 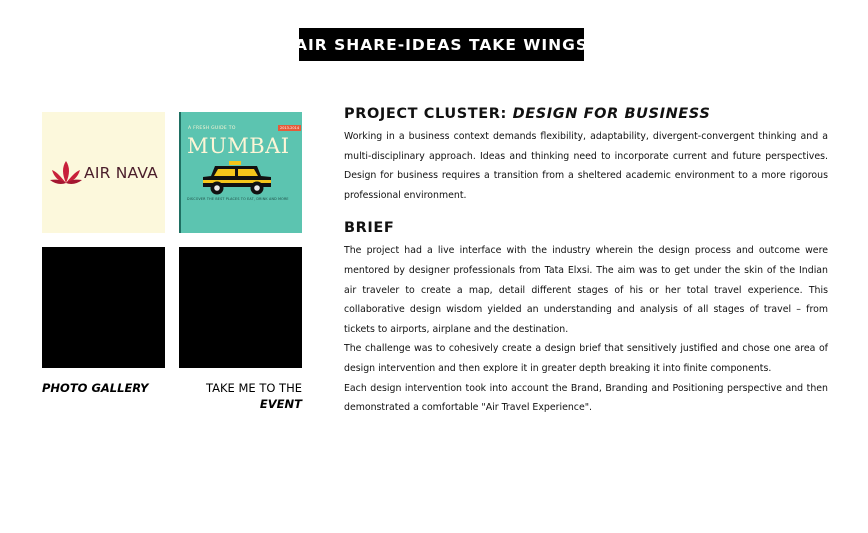 I want to click on project-cluster-heading: PROJECT CLUSTER: DESIGN FOR BUSINESS, so click(x=586, y=115).